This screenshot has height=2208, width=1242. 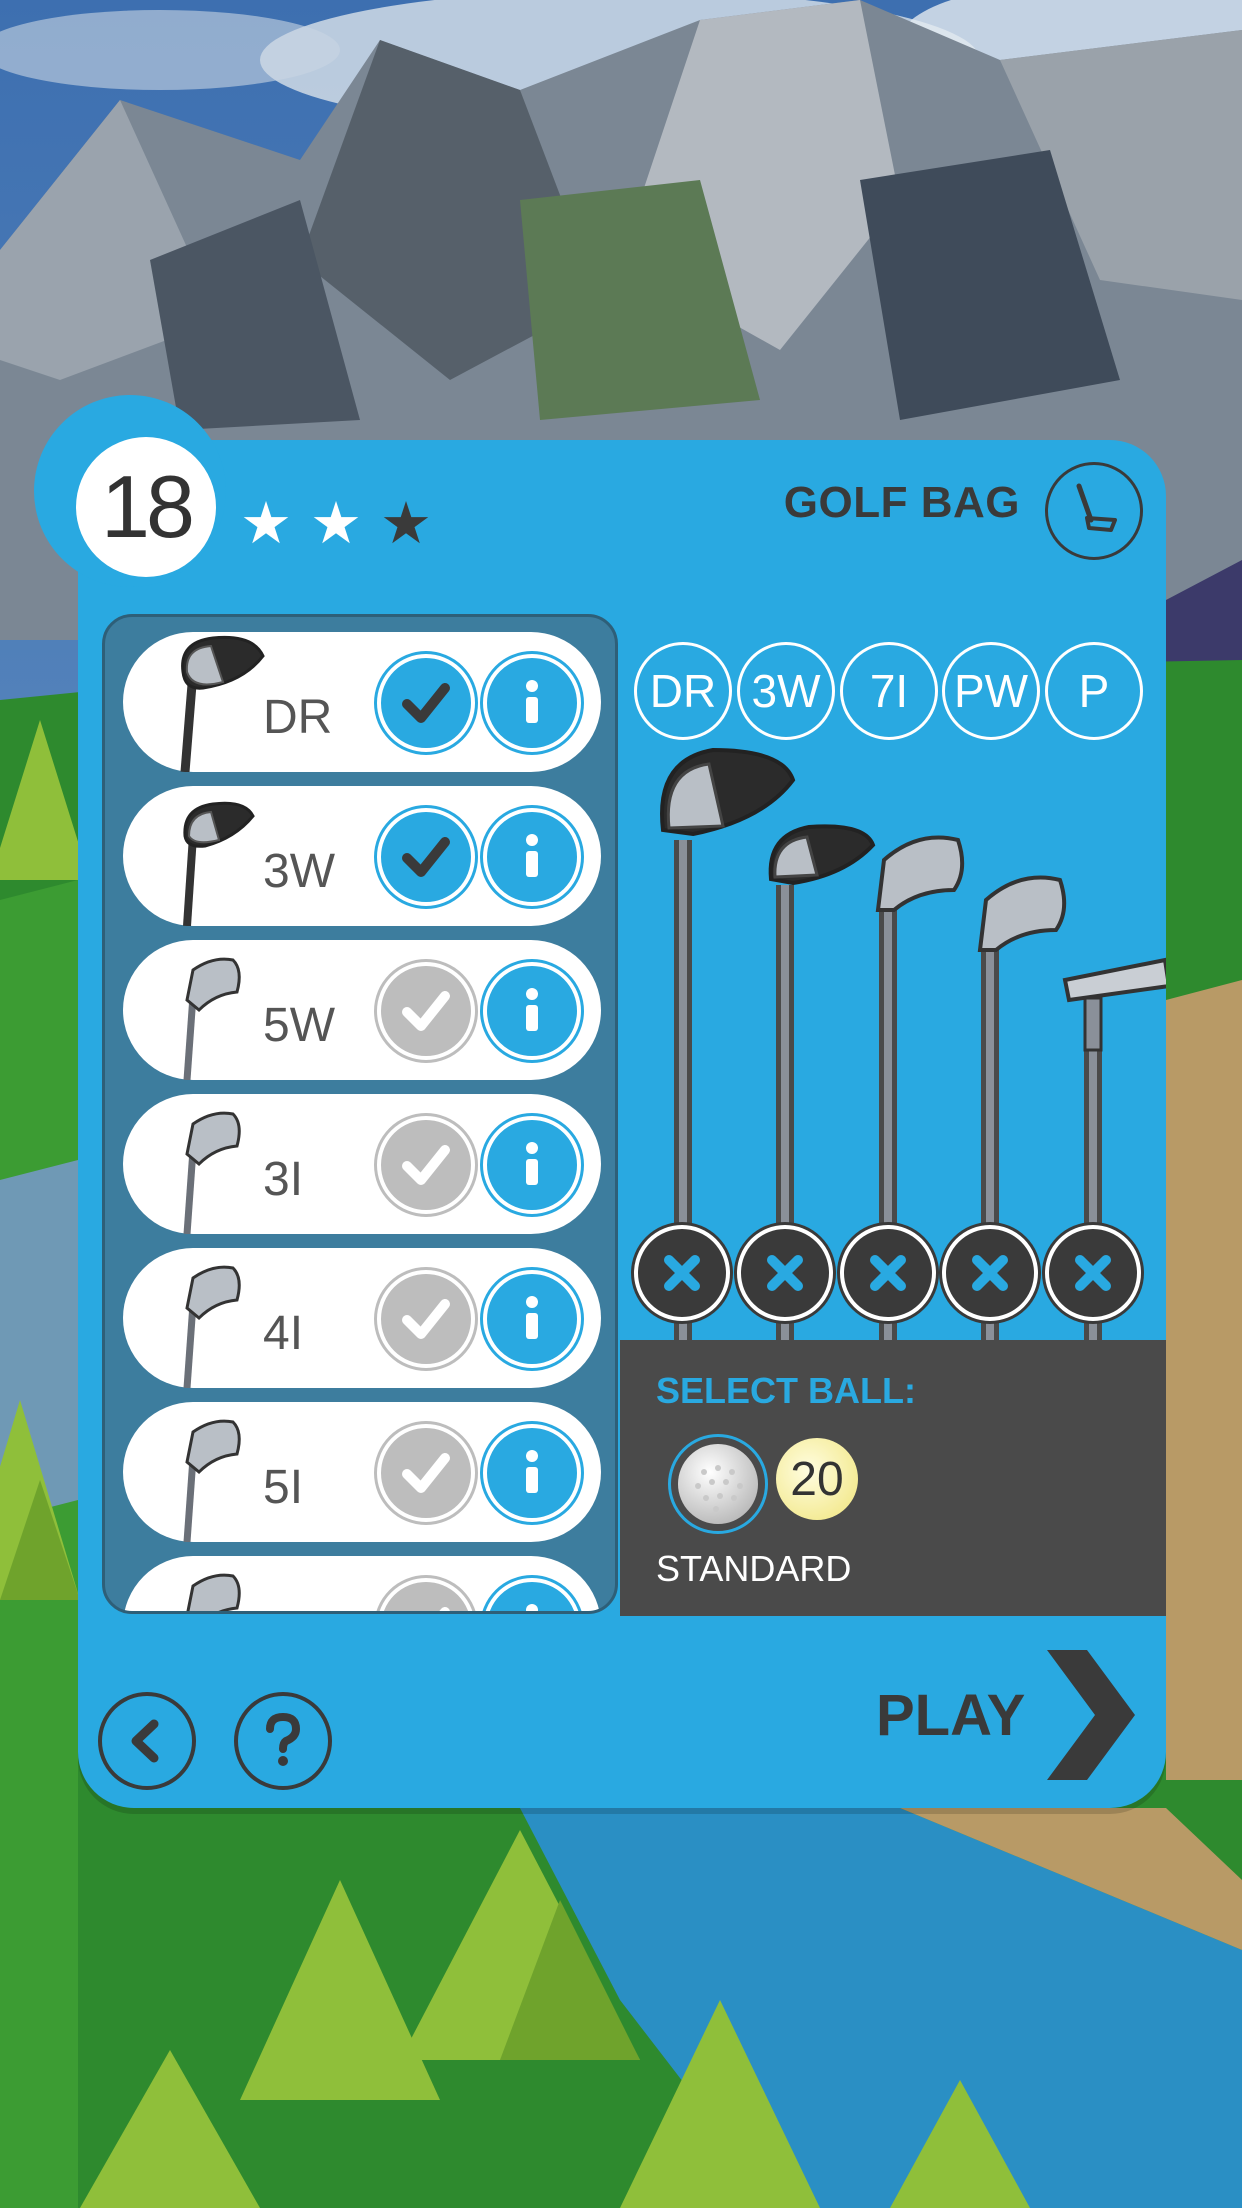 I want to click on level-stars: ★ ★ ★, so click(x=336, y=524).